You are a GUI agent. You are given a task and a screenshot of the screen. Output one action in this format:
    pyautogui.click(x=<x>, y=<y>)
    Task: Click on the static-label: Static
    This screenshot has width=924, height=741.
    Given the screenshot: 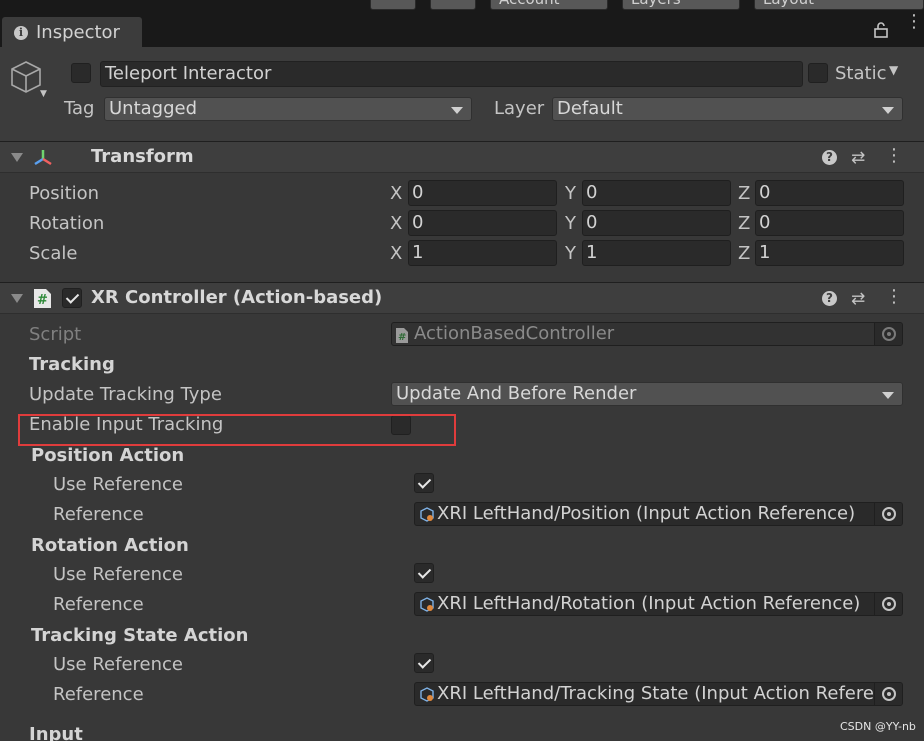 What is the action you would take?
    pyautogui.click(x=861, y=73)
    